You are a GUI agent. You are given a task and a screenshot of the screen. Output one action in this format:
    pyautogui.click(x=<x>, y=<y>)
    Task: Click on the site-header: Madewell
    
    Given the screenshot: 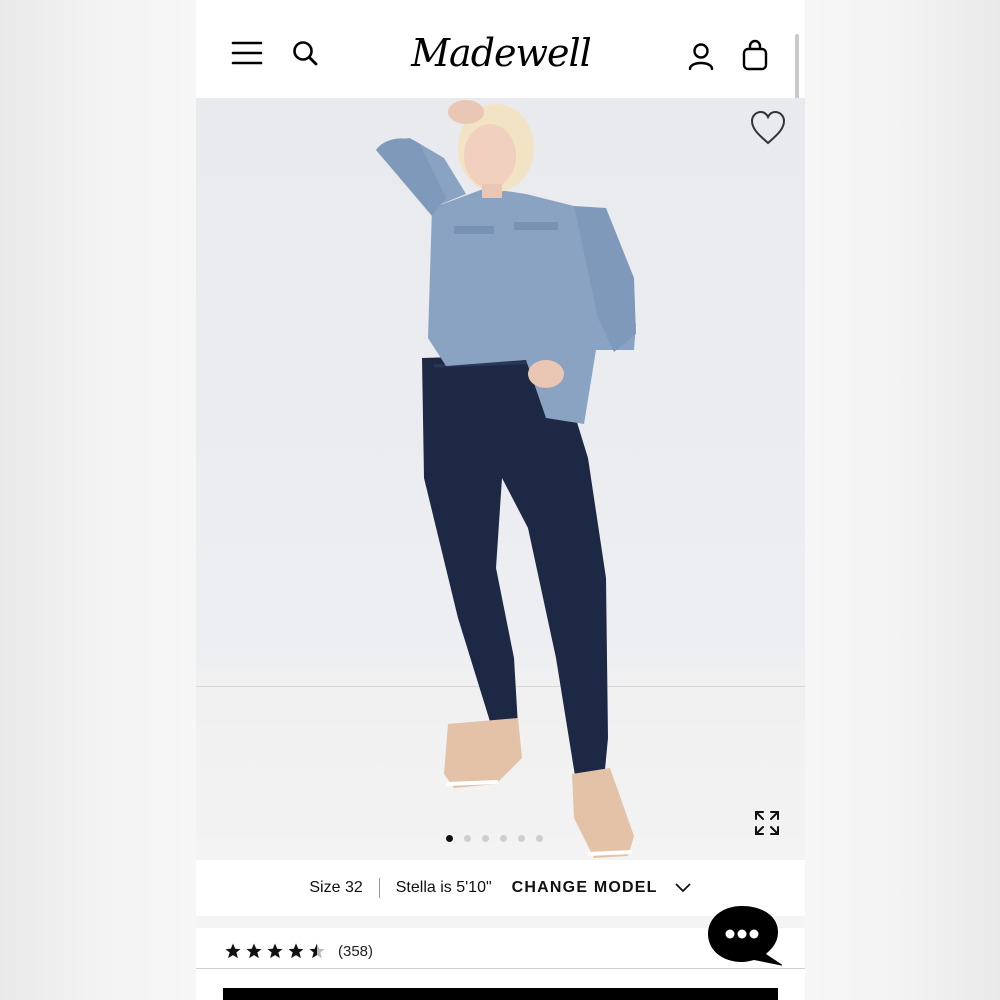 What is the action you would take?
    pyautogui.click(x=500, y=98)
    